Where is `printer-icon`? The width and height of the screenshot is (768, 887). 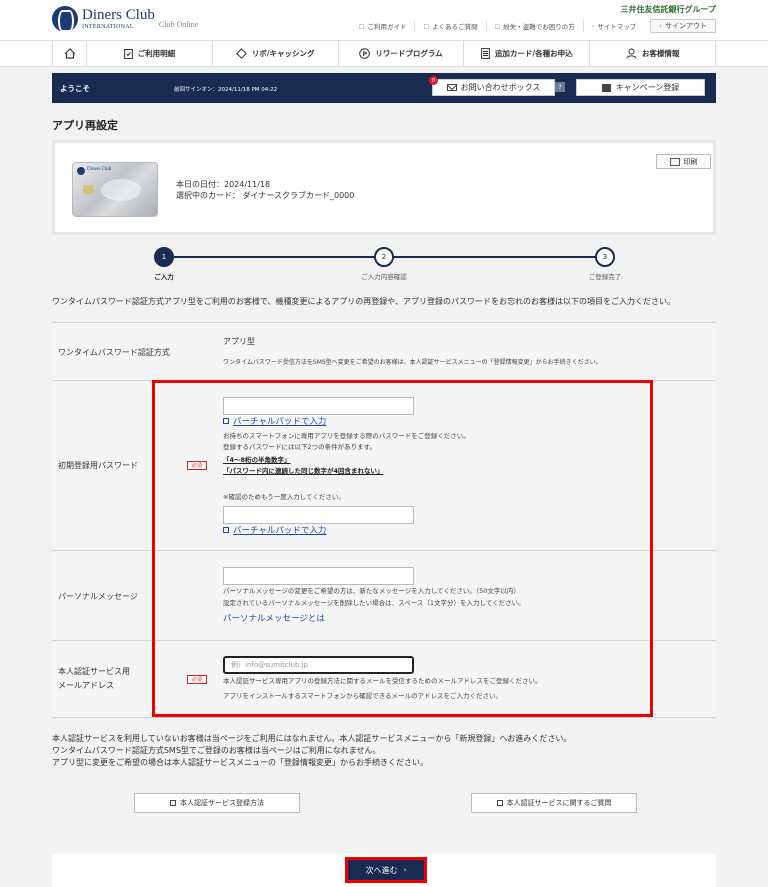
printer-icon is located at coordinates (674, 161).